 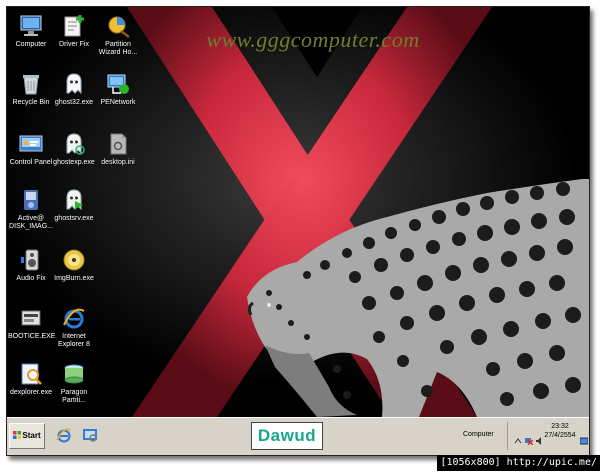 What do you see at coordinates (518, 463) in the screenshot?
I see `image-credit: [1056x800] http://upic.me/` at bounding box center [518, 463].